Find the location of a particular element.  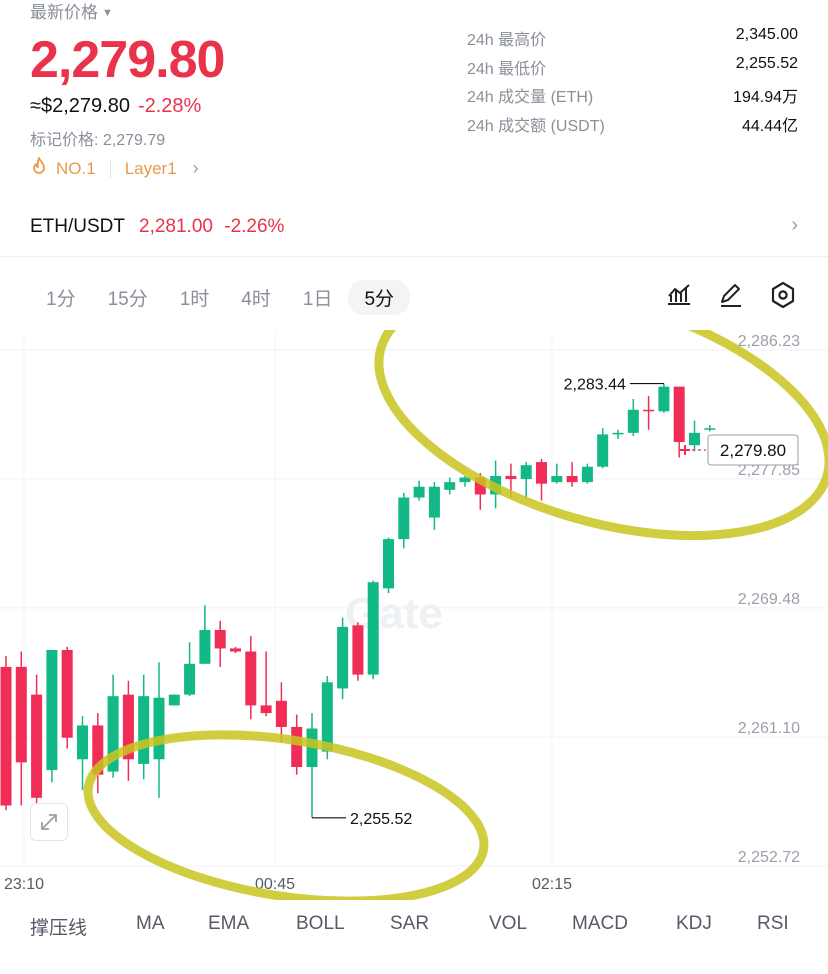

tab-15m: 15分 is located at coordinates (128, 297).